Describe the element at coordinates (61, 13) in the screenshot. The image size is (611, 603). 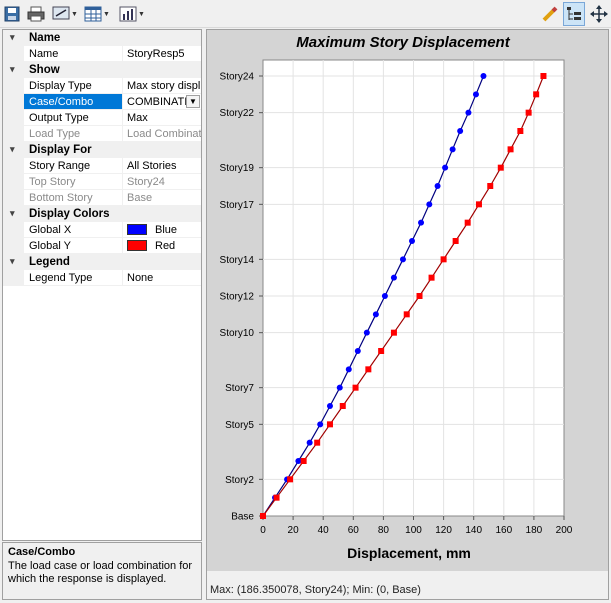
I see `display-options-icon` at that location.